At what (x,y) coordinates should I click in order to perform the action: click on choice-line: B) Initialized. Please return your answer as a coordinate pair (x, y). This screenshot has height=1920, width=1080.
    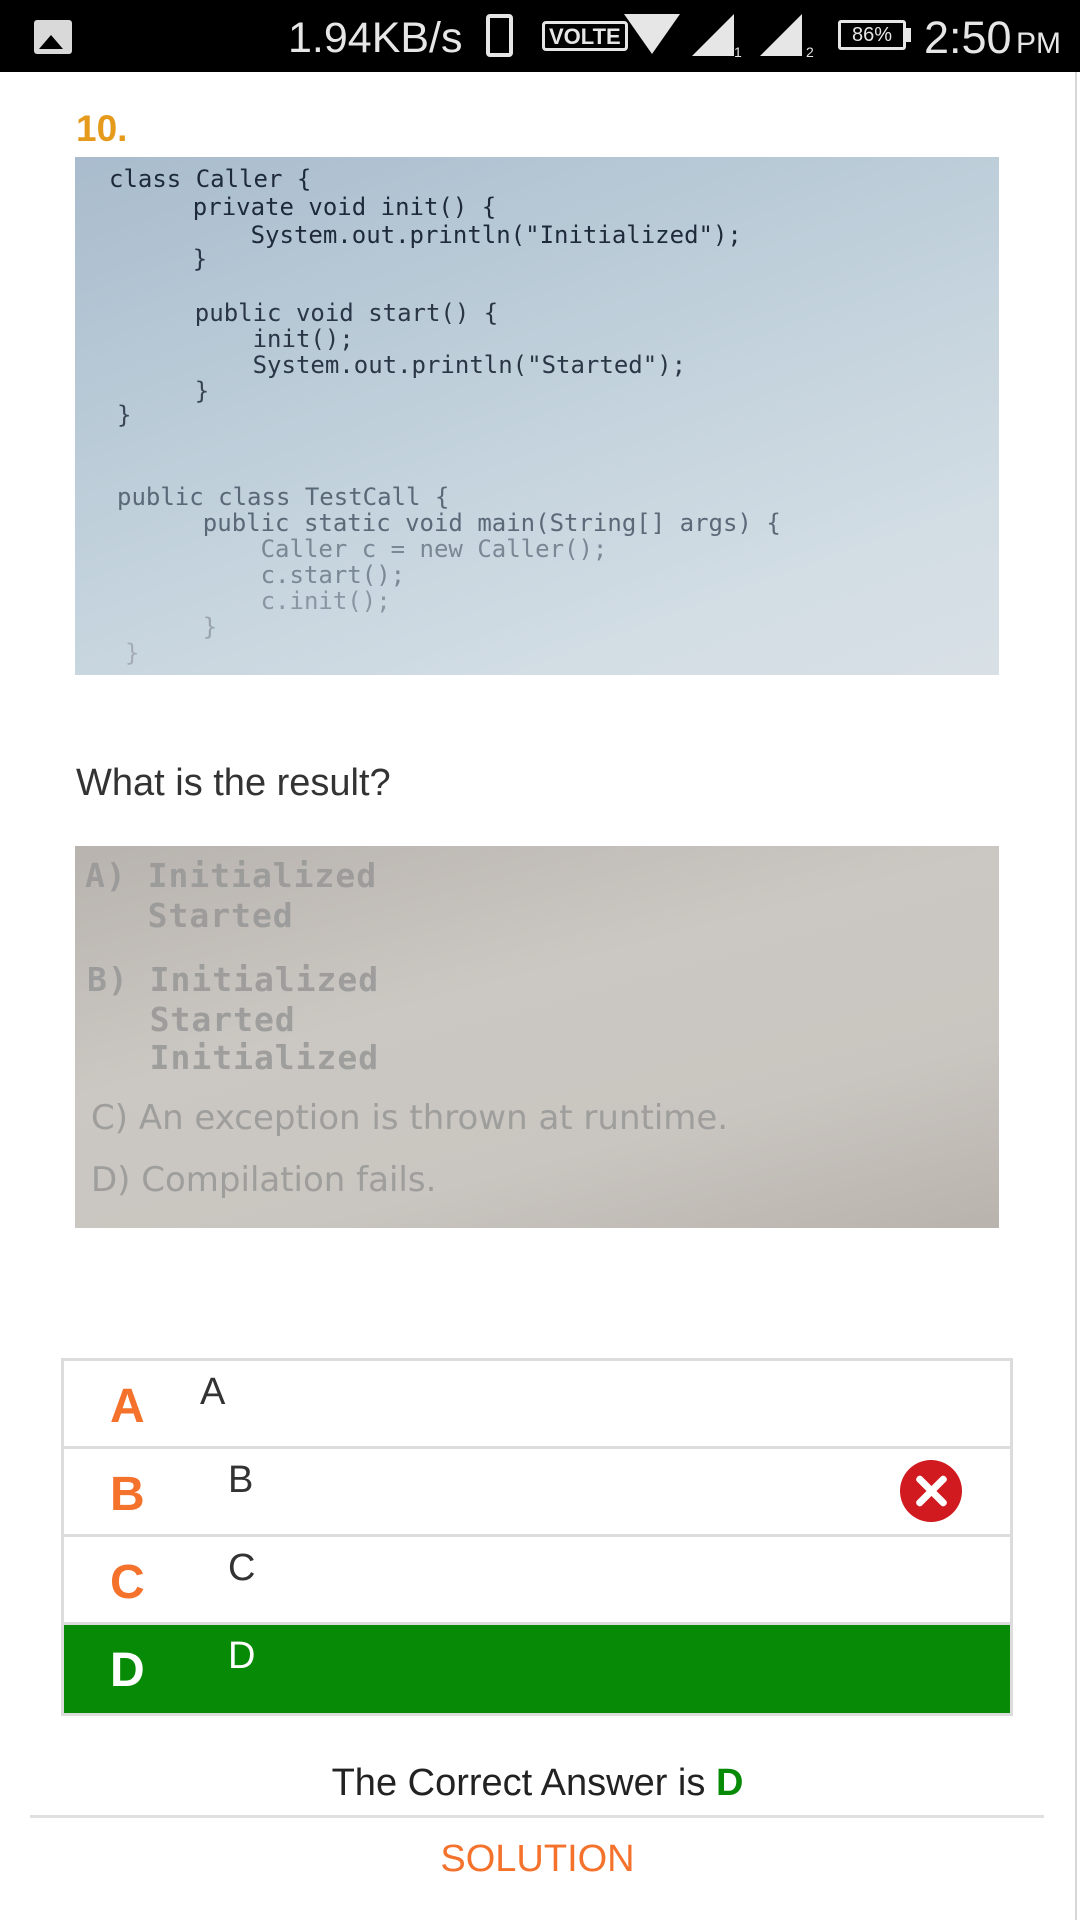
    Looking at the image, I should click on (233, 979).